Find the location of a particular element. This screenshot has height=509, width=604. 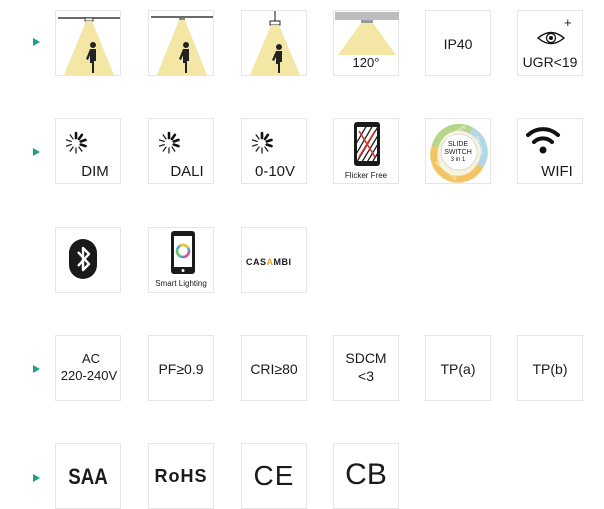

ce-label: CE is located at coordinates (274, 475).